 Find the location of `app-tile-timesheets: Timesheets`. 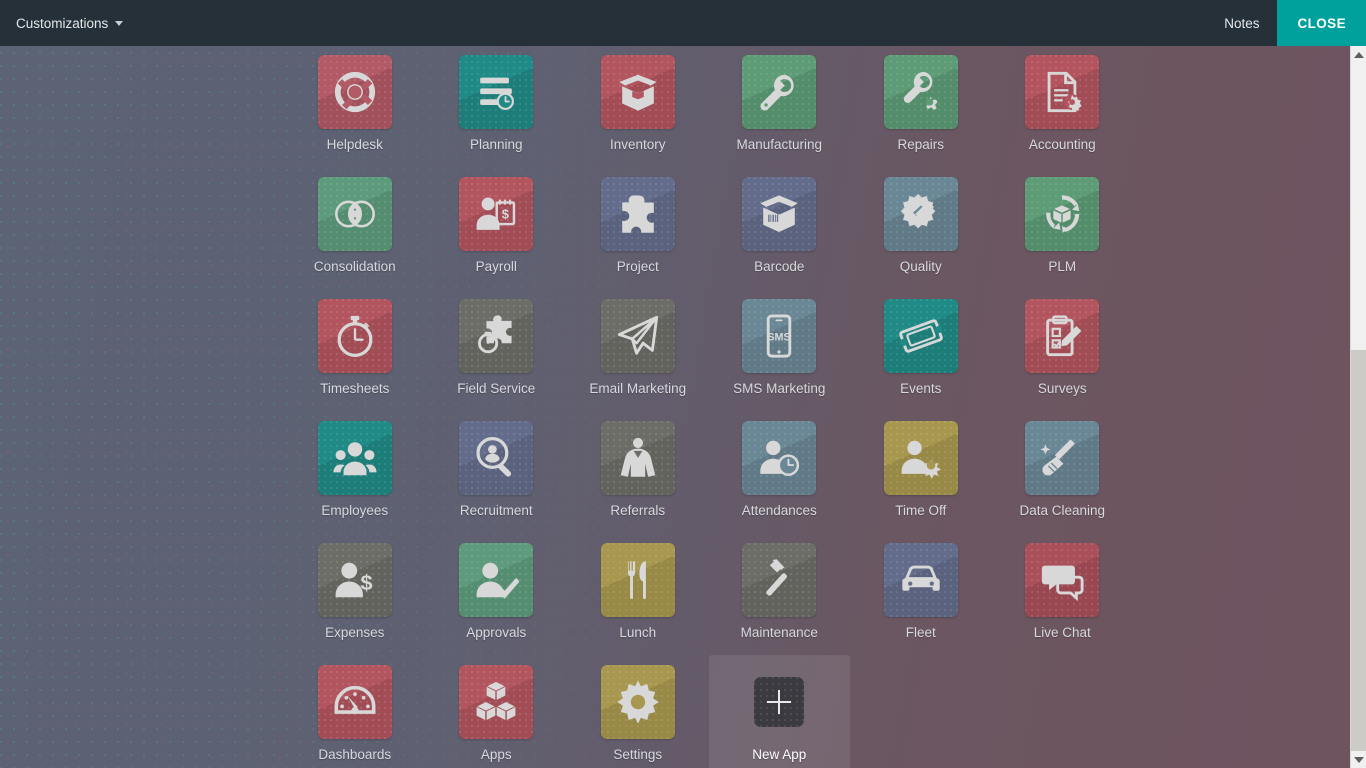

app-tile-timesheets: Timesheets is located at coordinates (355, 350).